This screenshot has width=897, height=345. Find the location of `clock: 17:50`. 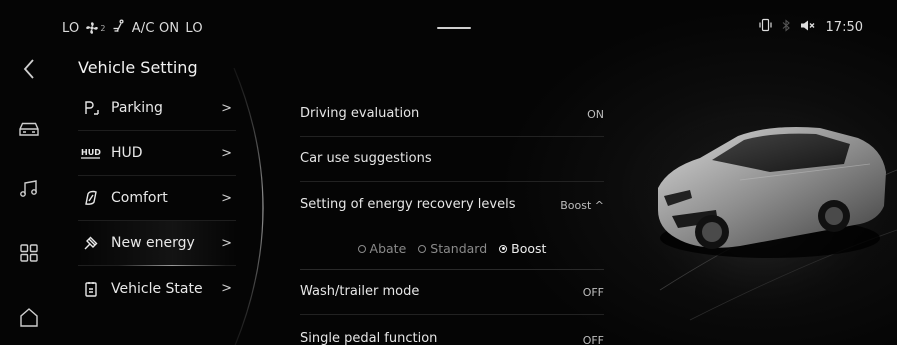

clock: 17:50 is located at coordinates (844, 27).